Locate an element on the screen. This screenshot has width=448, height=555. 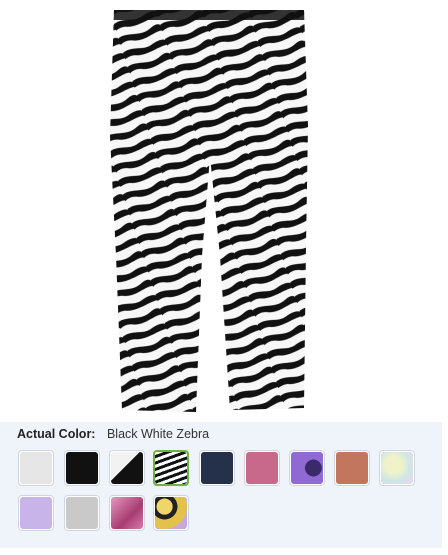
rust-swatch is located at coordinates (352, 468).